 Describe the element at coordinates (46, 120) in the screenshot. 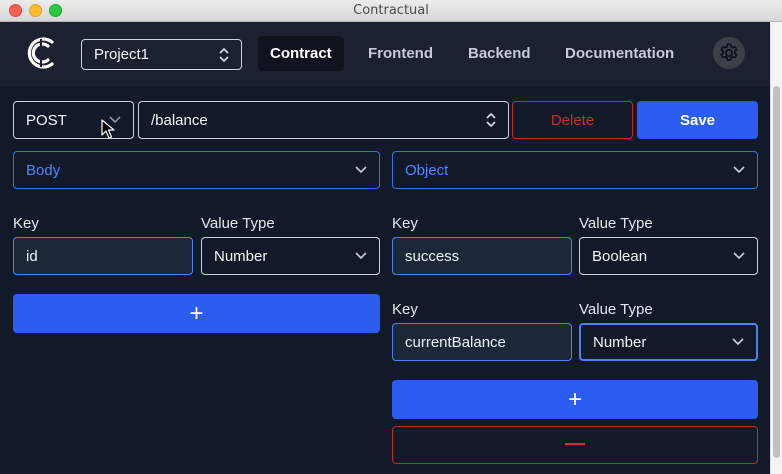

I see `method-select-value: POST` at that location.